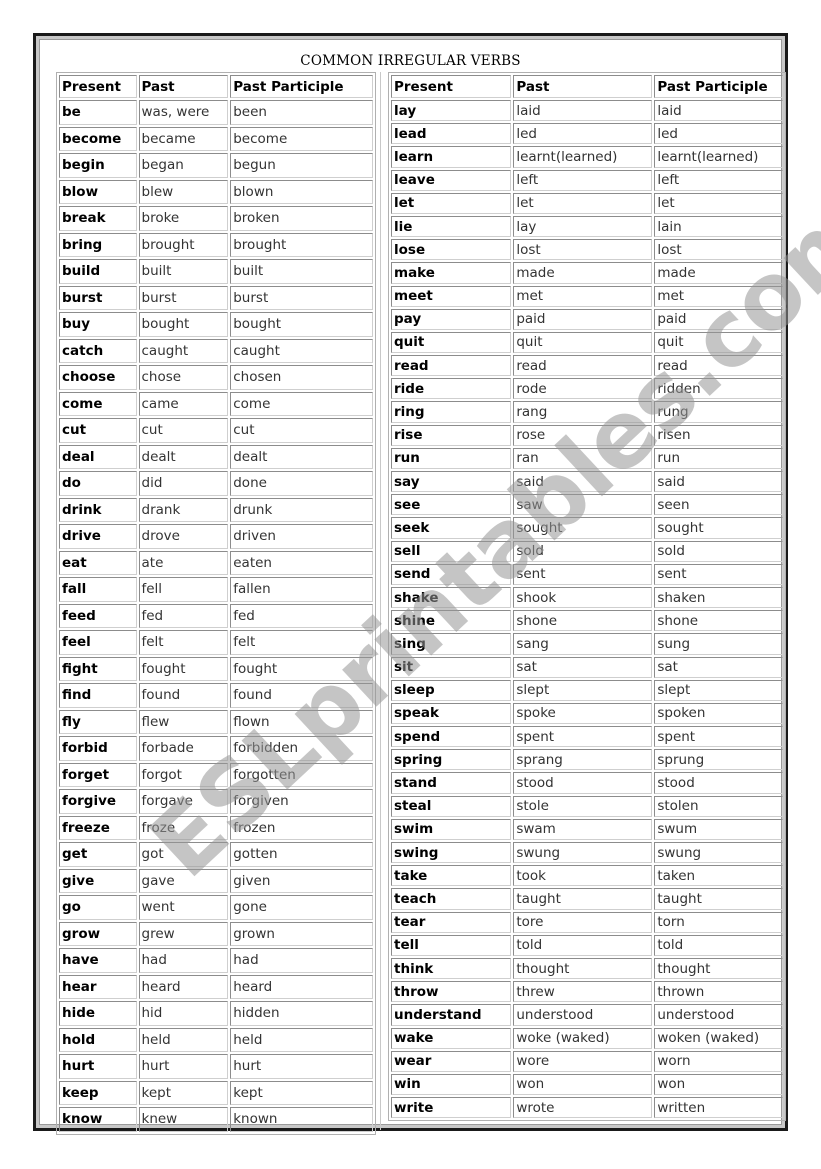 Image resolution: width=821 pixels, height=1169 pixels. What do you see at coordinates (451, 713) in the screenshot?
I see `present-form: speak` at bounding box center [451, 713].